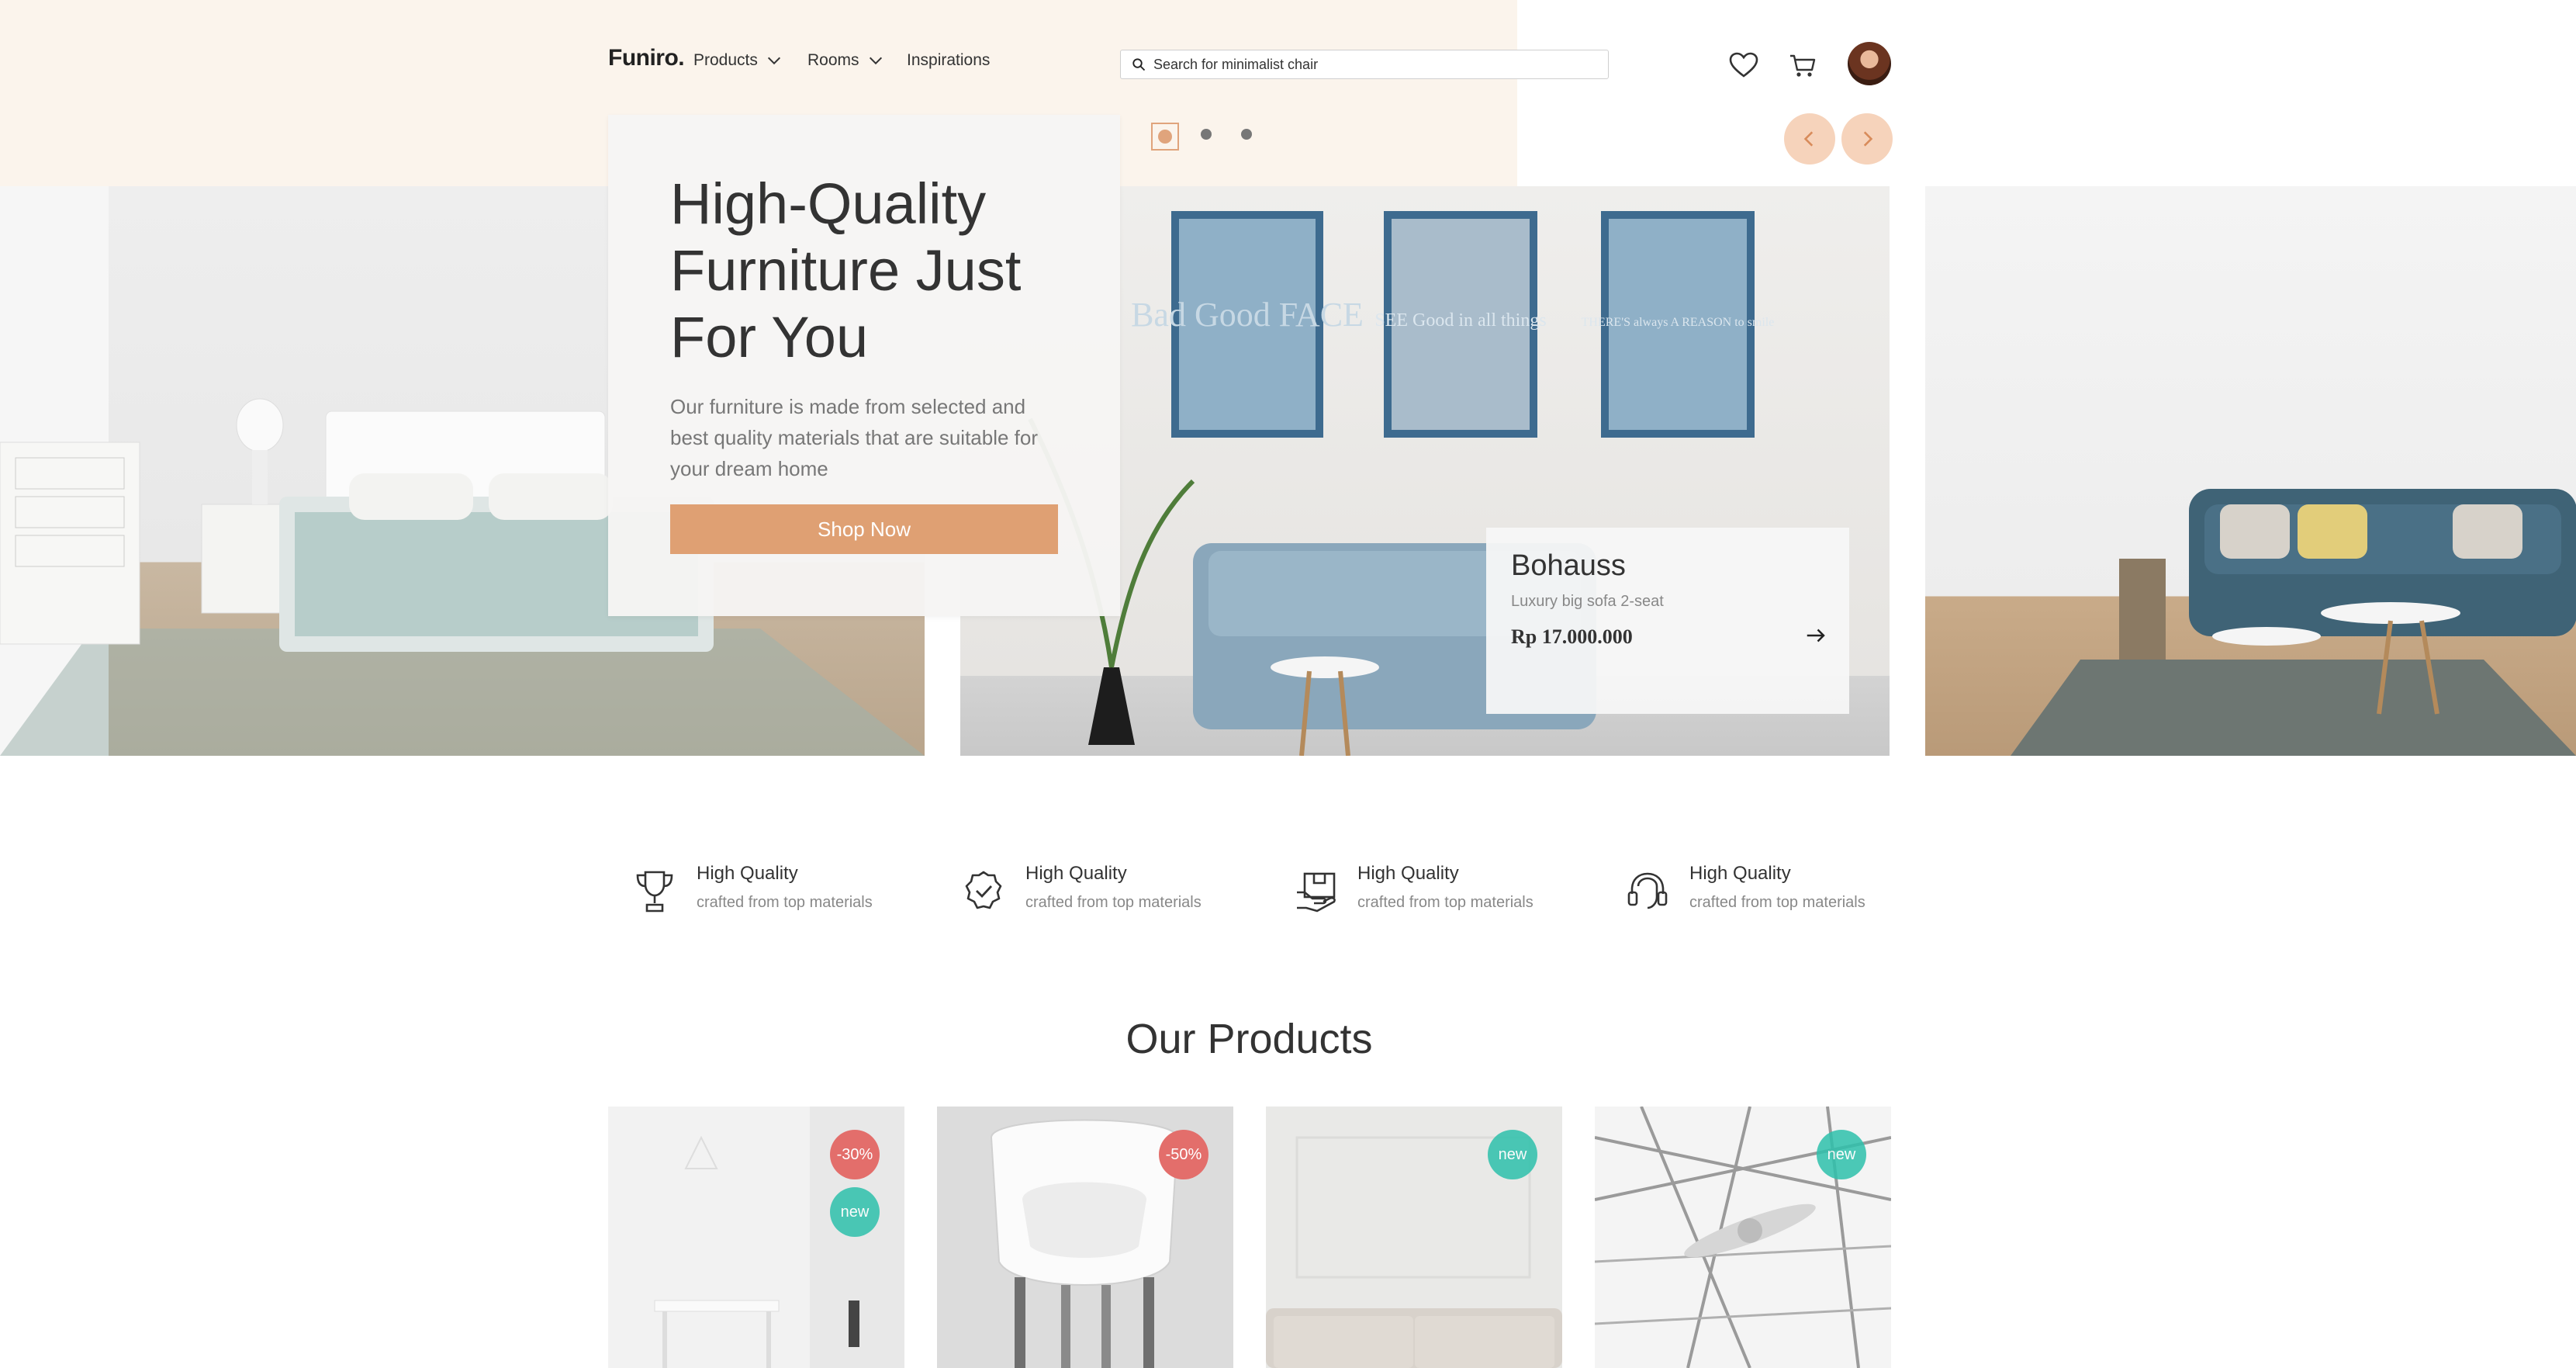 The image size is (2576, 1368). Describe the element at coordinates (855, 1154) in the screenshot. I see `discount-badge: -30%` at that location.